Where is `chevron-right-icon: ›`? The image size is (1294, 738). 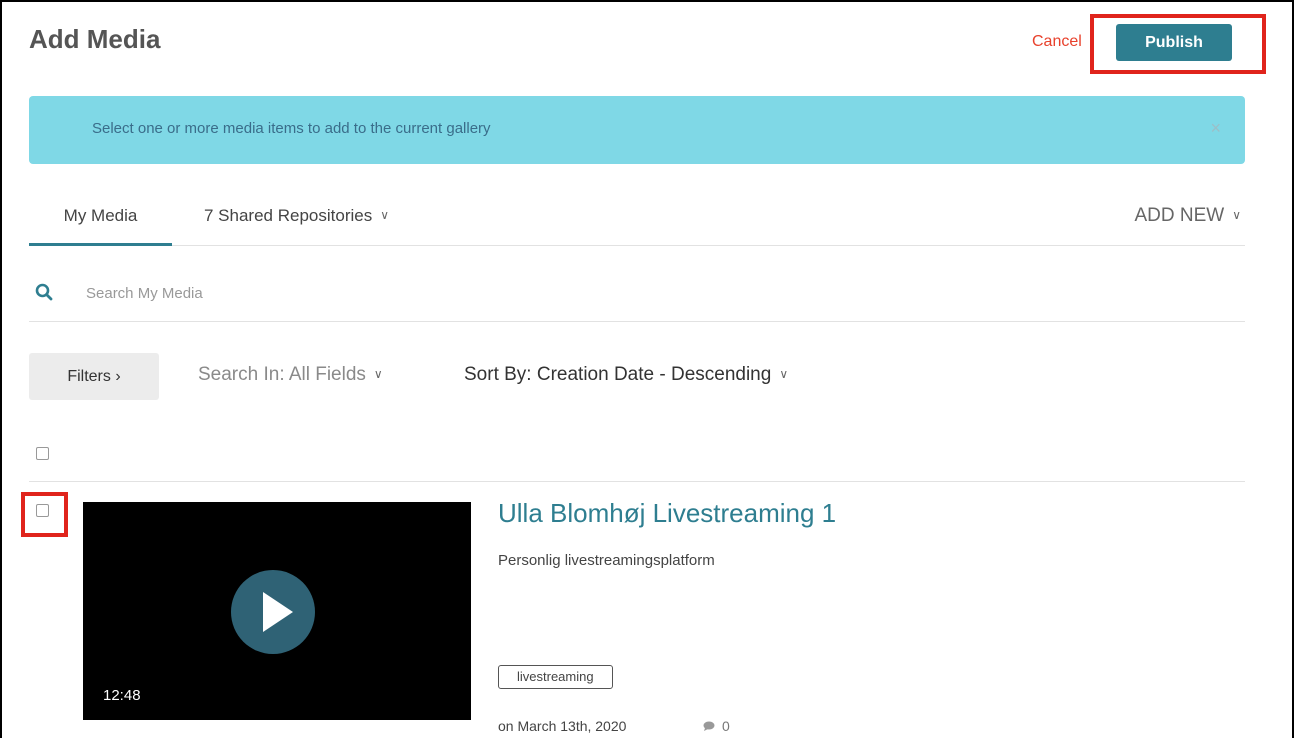 chevron-right-icon: › is located at coordinates (118, 376).